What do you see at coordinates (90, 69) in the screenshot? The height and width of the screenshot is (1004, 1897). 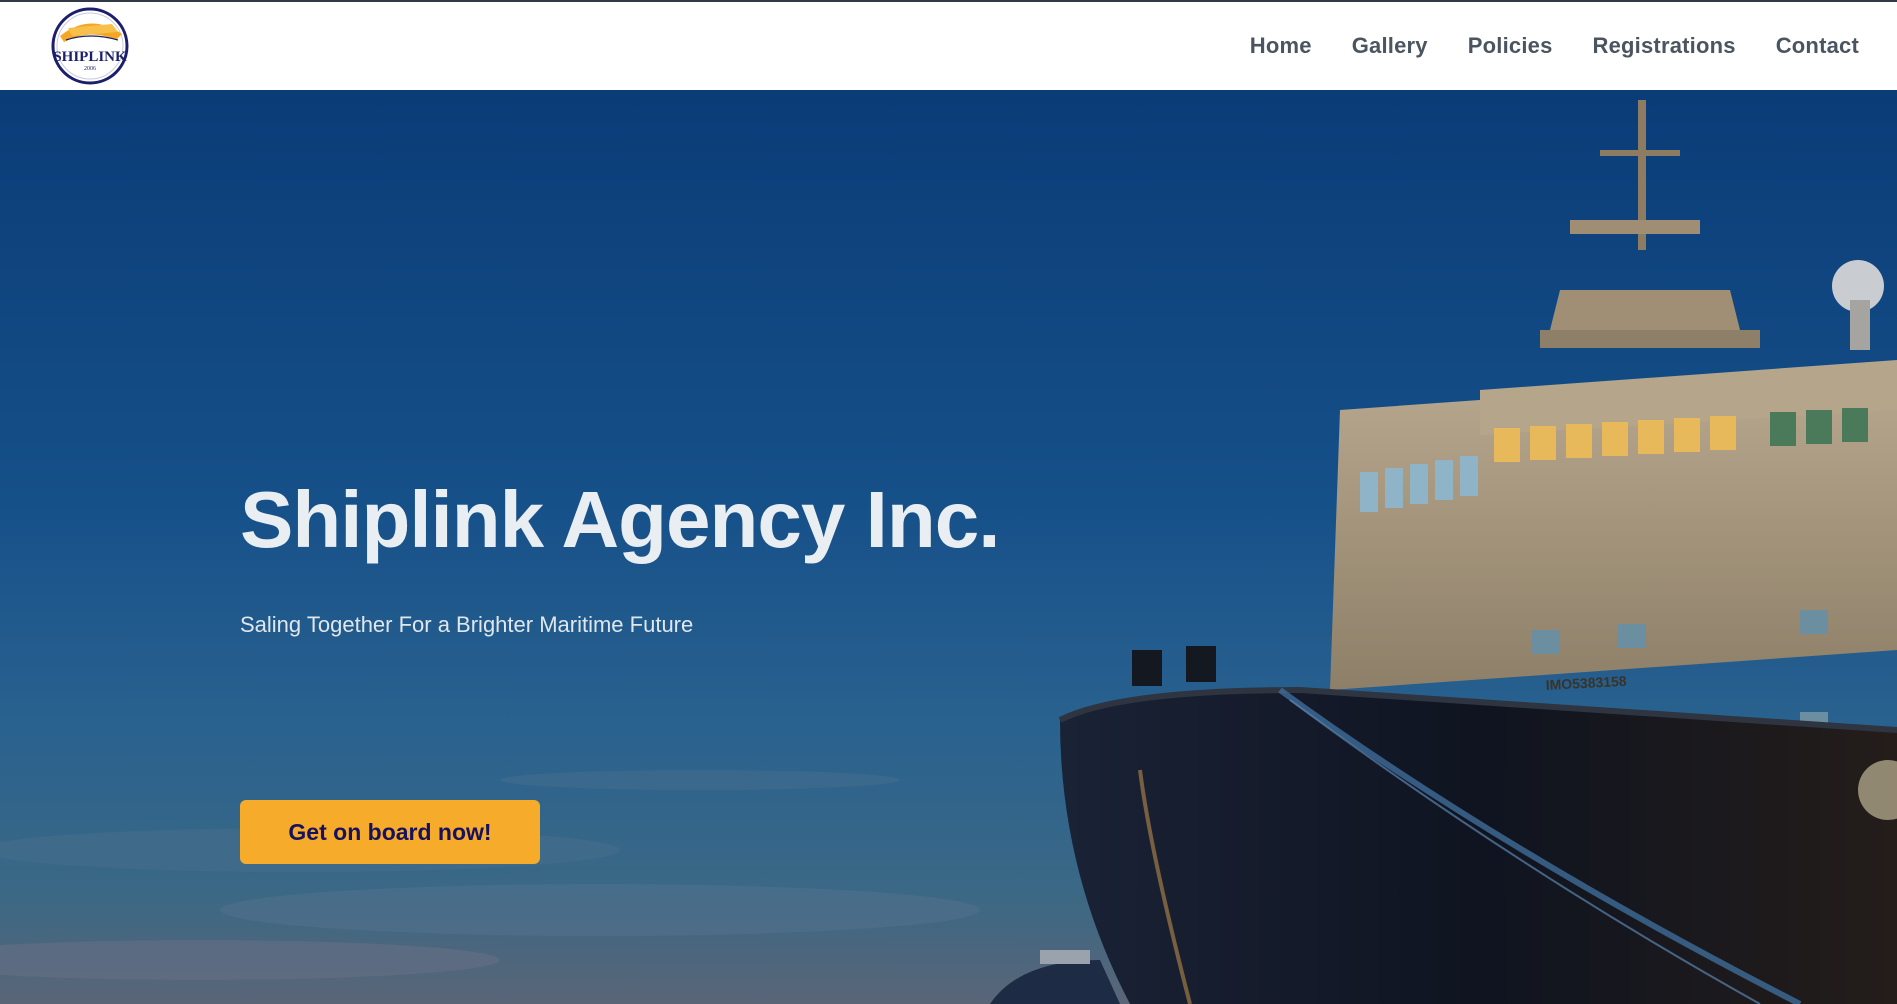 I see `logo-year: 2006` at bounding box center [90, 69].